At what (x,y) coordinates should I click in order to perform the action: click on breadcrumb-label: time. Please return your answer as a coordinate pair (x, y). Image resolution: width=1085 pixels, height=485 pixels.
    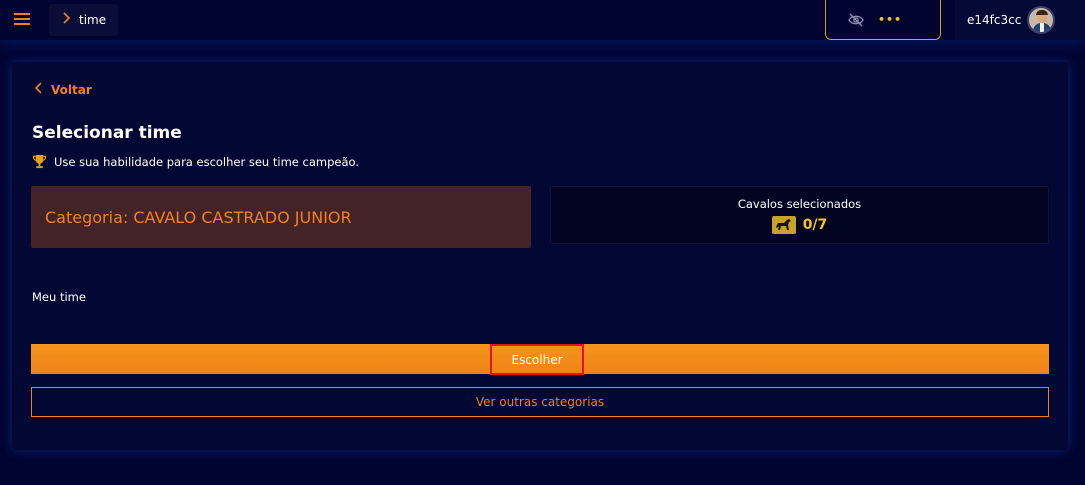
    Looking at the image, I should click on (93, 20).